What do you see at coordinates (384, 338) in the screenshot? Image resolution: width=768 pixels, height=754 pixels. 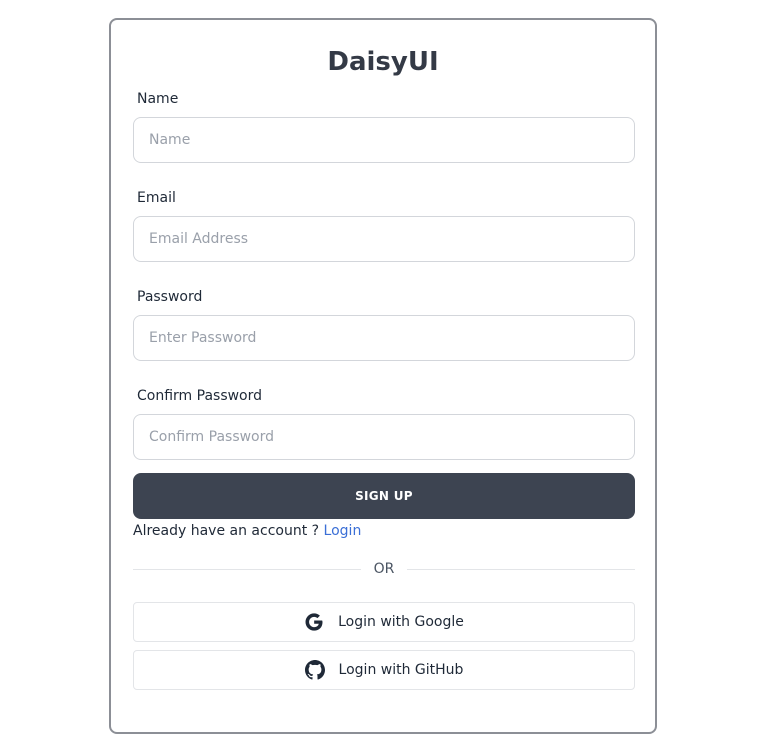 I see `password-input` at bounding box center [384, 338].